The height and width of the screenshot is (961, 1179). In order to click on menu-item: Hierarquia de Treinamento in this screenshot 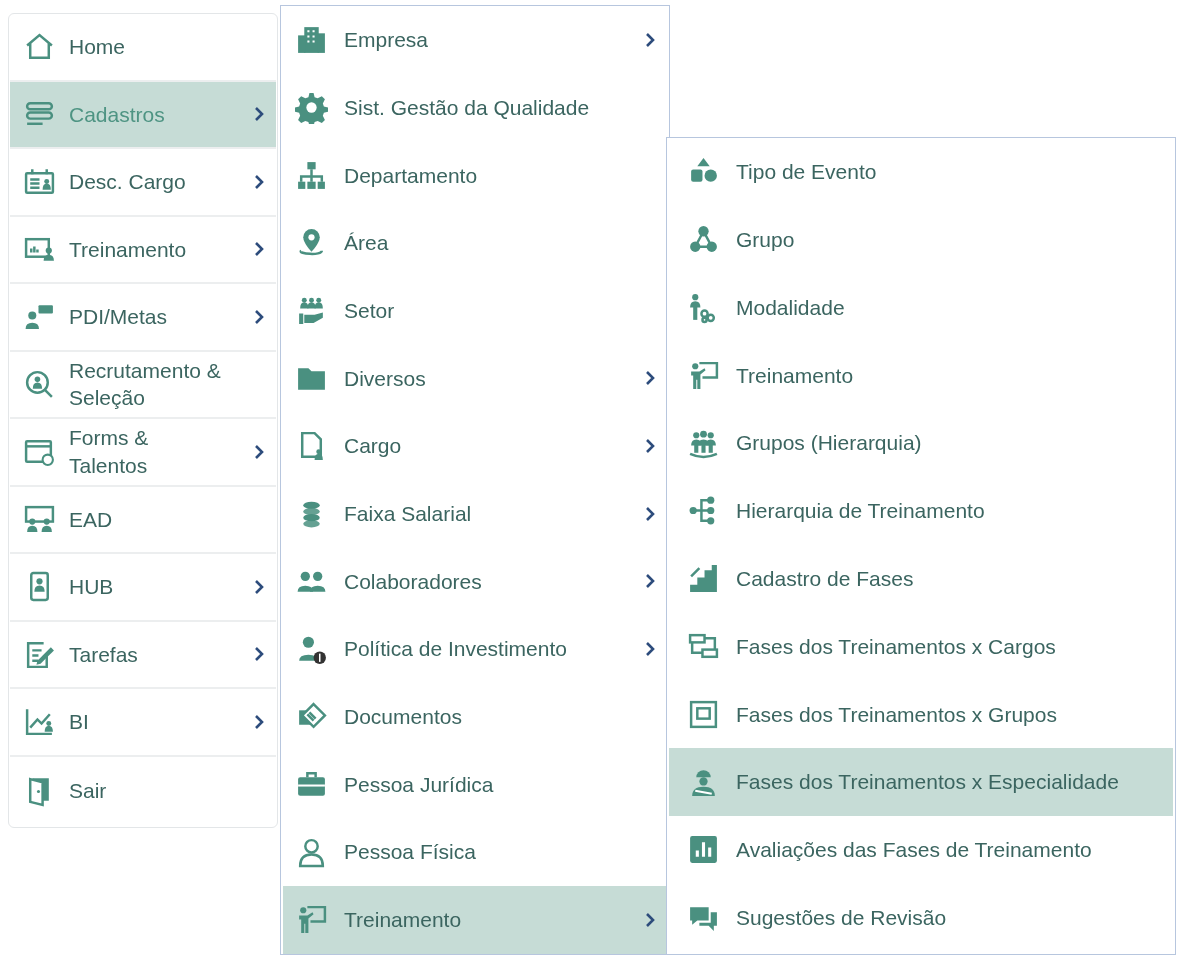, I will do `click(921, 511)`.